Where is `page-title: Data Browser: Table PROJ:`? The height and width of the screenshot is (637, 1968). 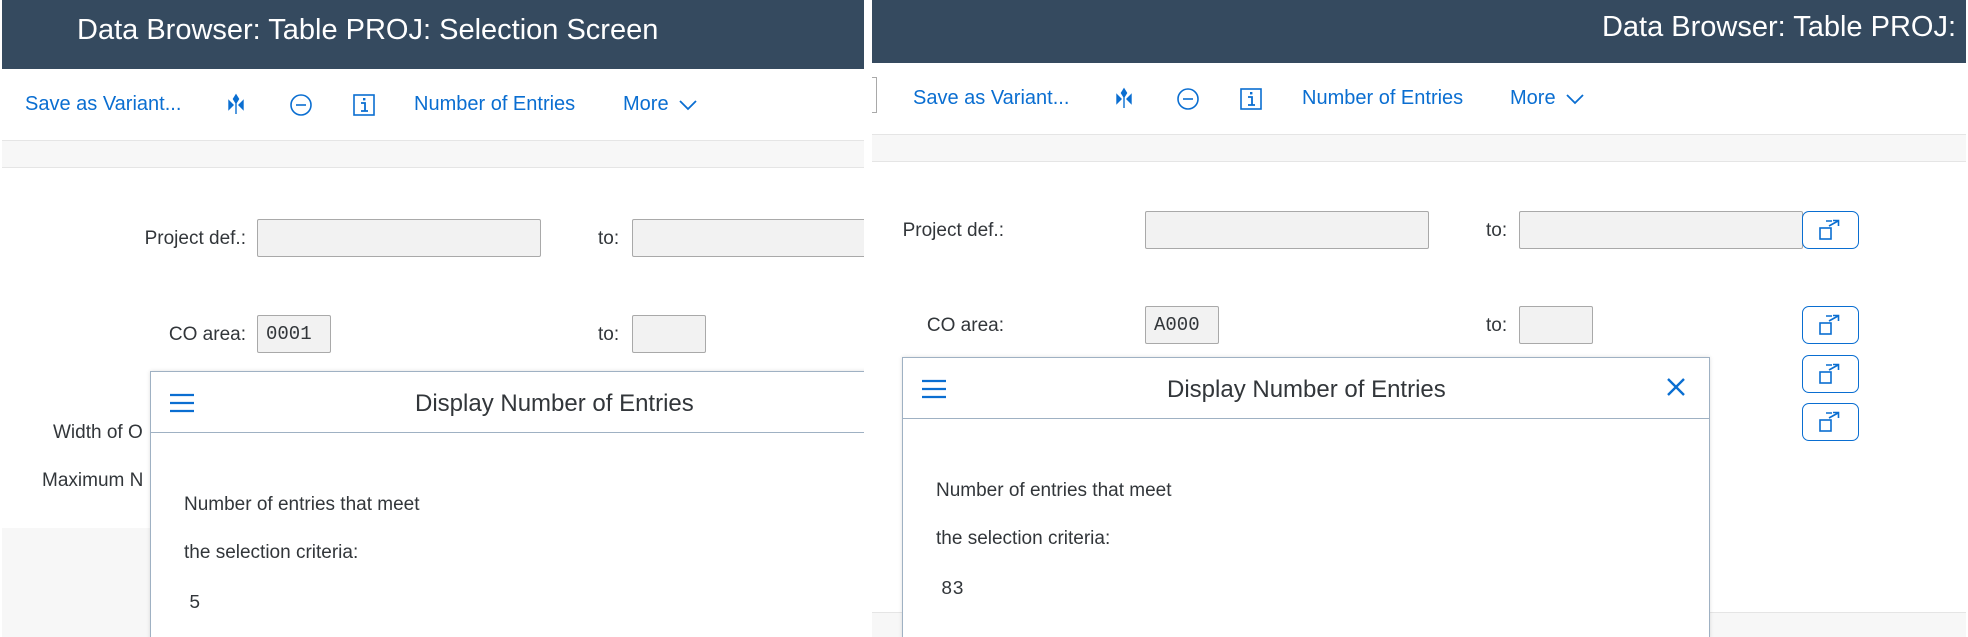
page-title: Data Browser: Table PROJ: is located at coordinates (1778, 27).